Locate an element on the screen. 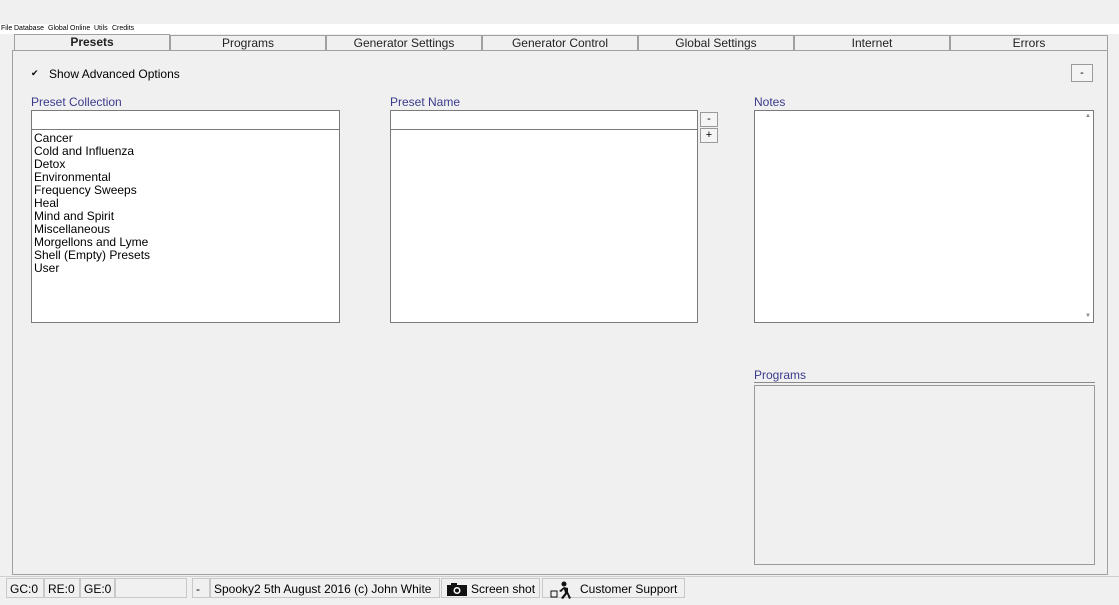  status-re: RE:0 is located at coordinates (62, 588).